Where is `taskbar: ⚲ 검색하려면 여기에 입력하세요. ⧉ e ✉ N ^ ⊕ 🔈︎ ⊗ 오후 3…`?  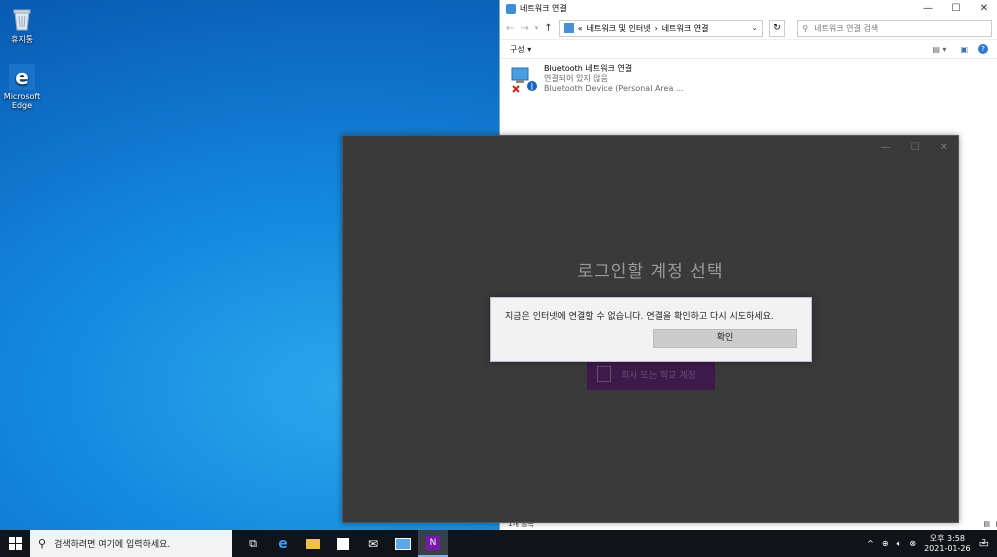 taskbar: ⚲ 검색하려면 여기에 입력하세요. ⧉ e ✉ N ^ ⊕ 🔈︎ ⊗ 오후 3… is located at coordinates (498, 543).